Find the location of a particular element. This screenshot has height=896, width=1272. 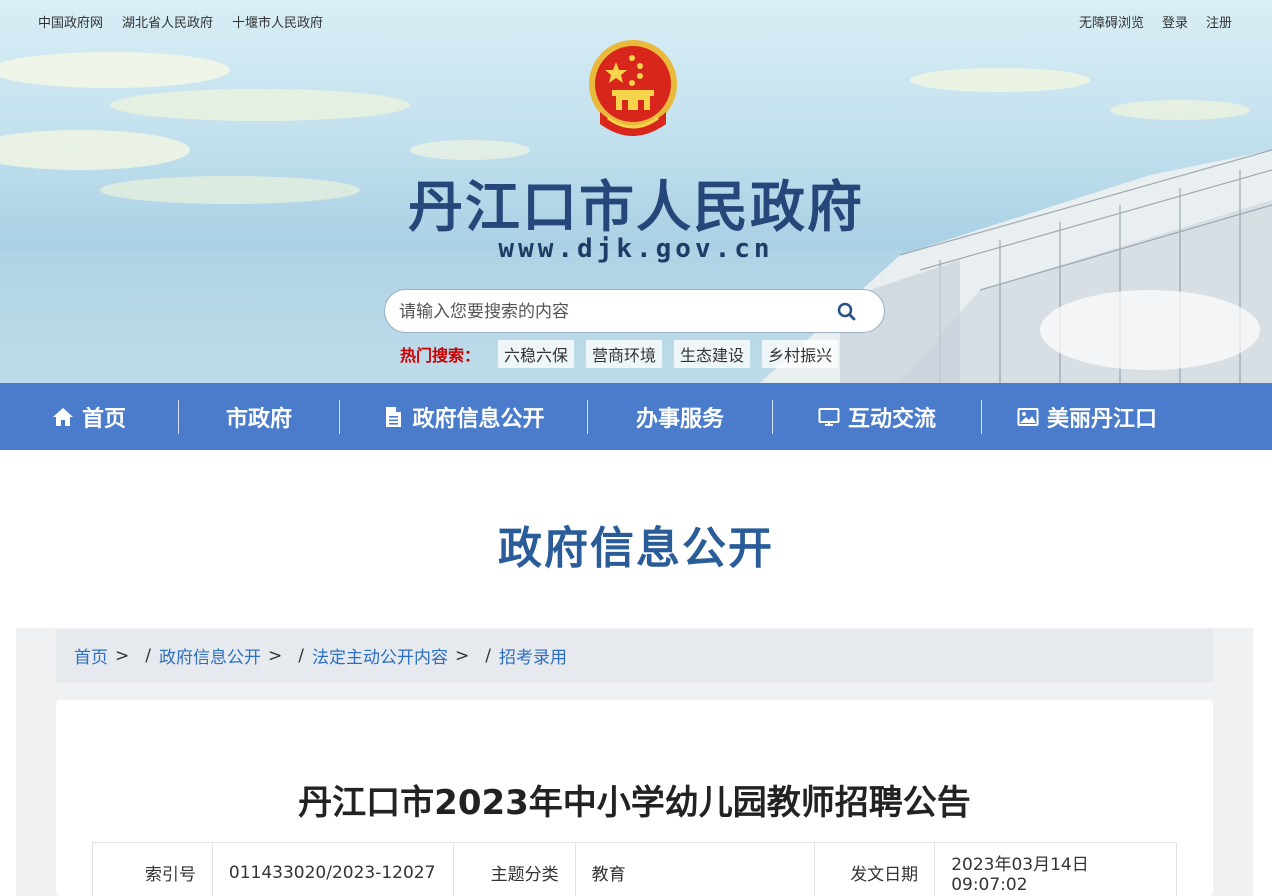

link-china-gov: 中国政府网 is located at coordinates (70, 21).